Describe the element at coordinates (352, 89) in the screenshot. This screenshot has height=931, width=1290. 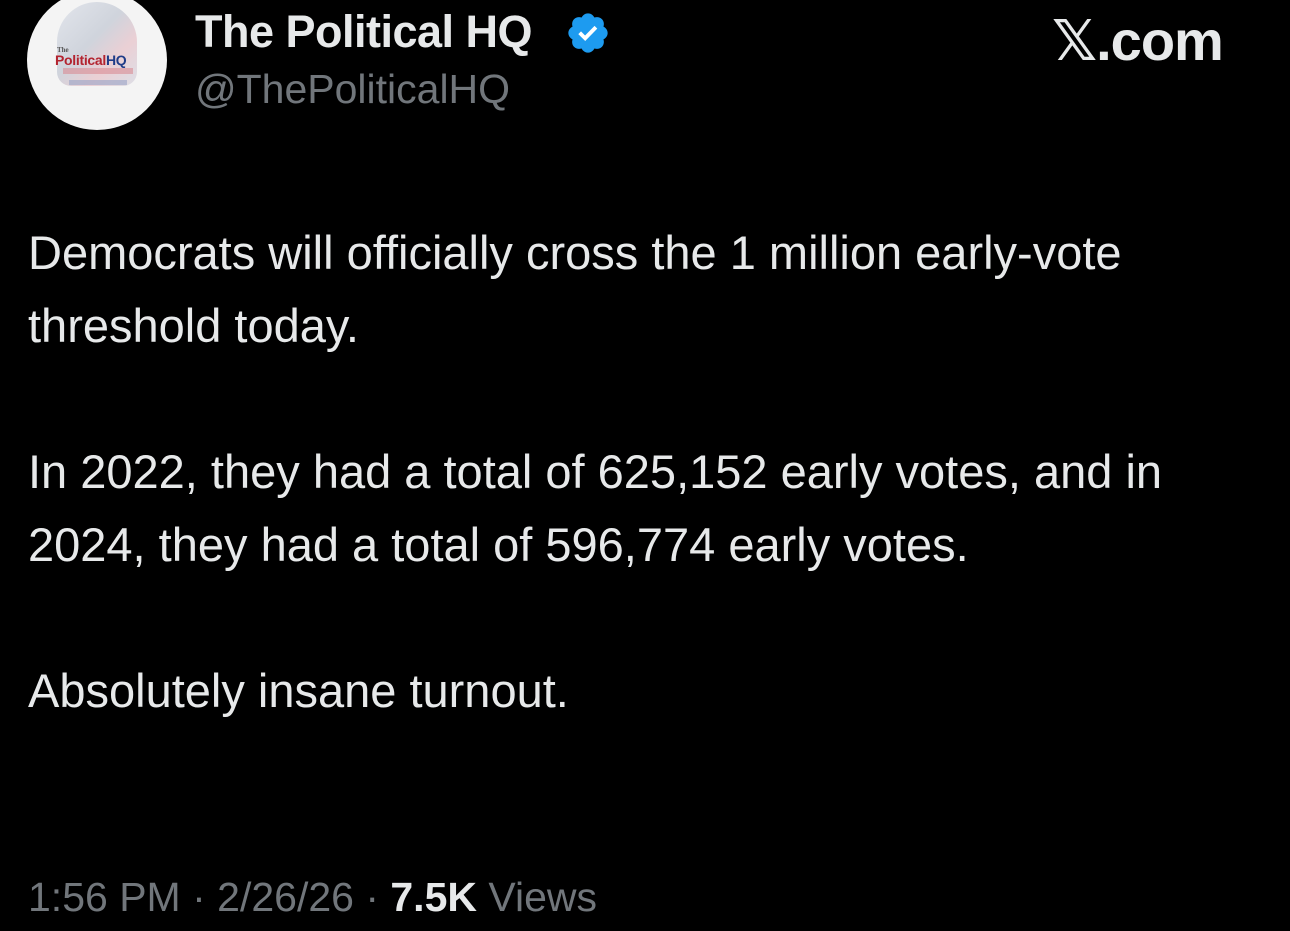
I see `author-handle: @ThePoliticalHQ` at that location.